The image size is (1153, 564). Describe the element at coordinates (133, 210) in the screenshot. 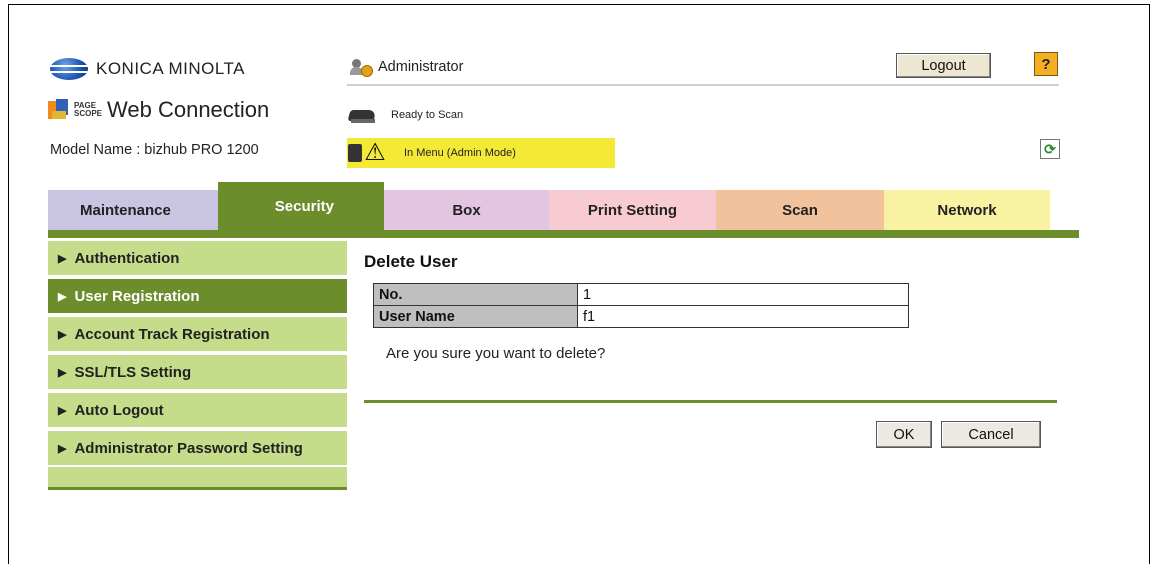

I see `tab-maintenance: Maintenance` at that location.